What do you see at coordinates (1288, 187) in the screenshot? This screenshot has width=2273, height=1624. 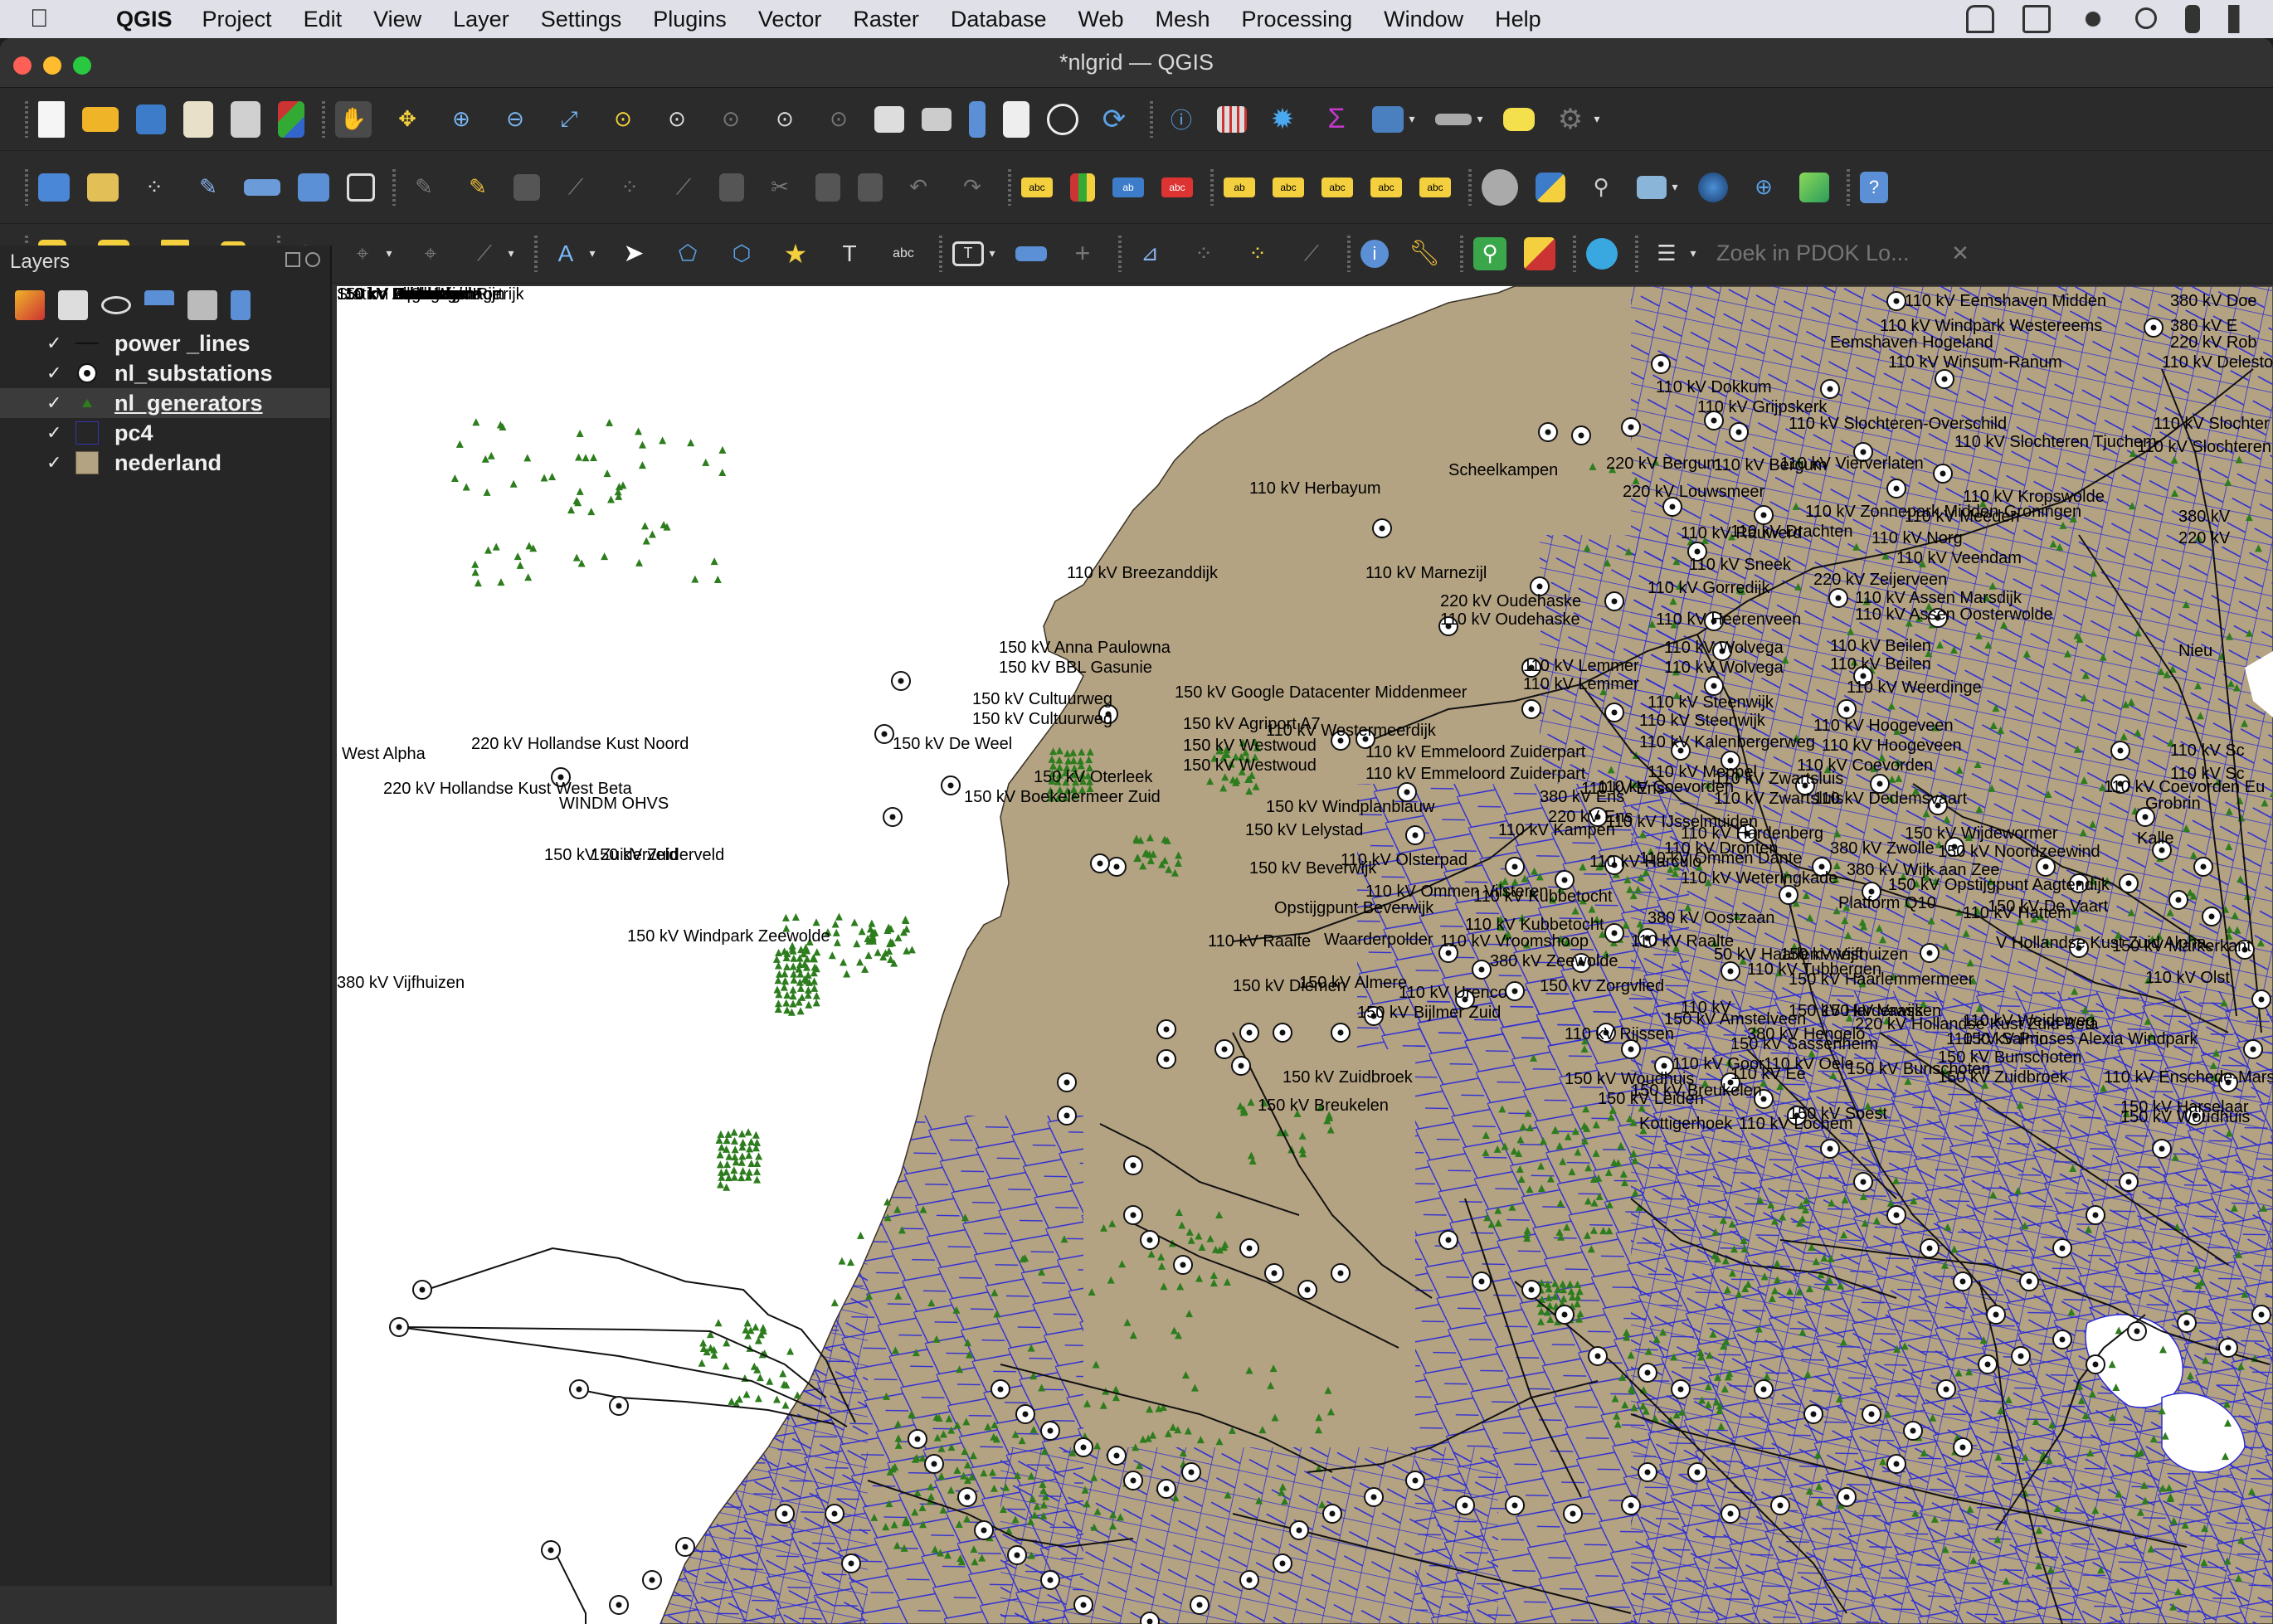 I see `show-hide-labels-icon: abc` at bounding box center [1288, 187].